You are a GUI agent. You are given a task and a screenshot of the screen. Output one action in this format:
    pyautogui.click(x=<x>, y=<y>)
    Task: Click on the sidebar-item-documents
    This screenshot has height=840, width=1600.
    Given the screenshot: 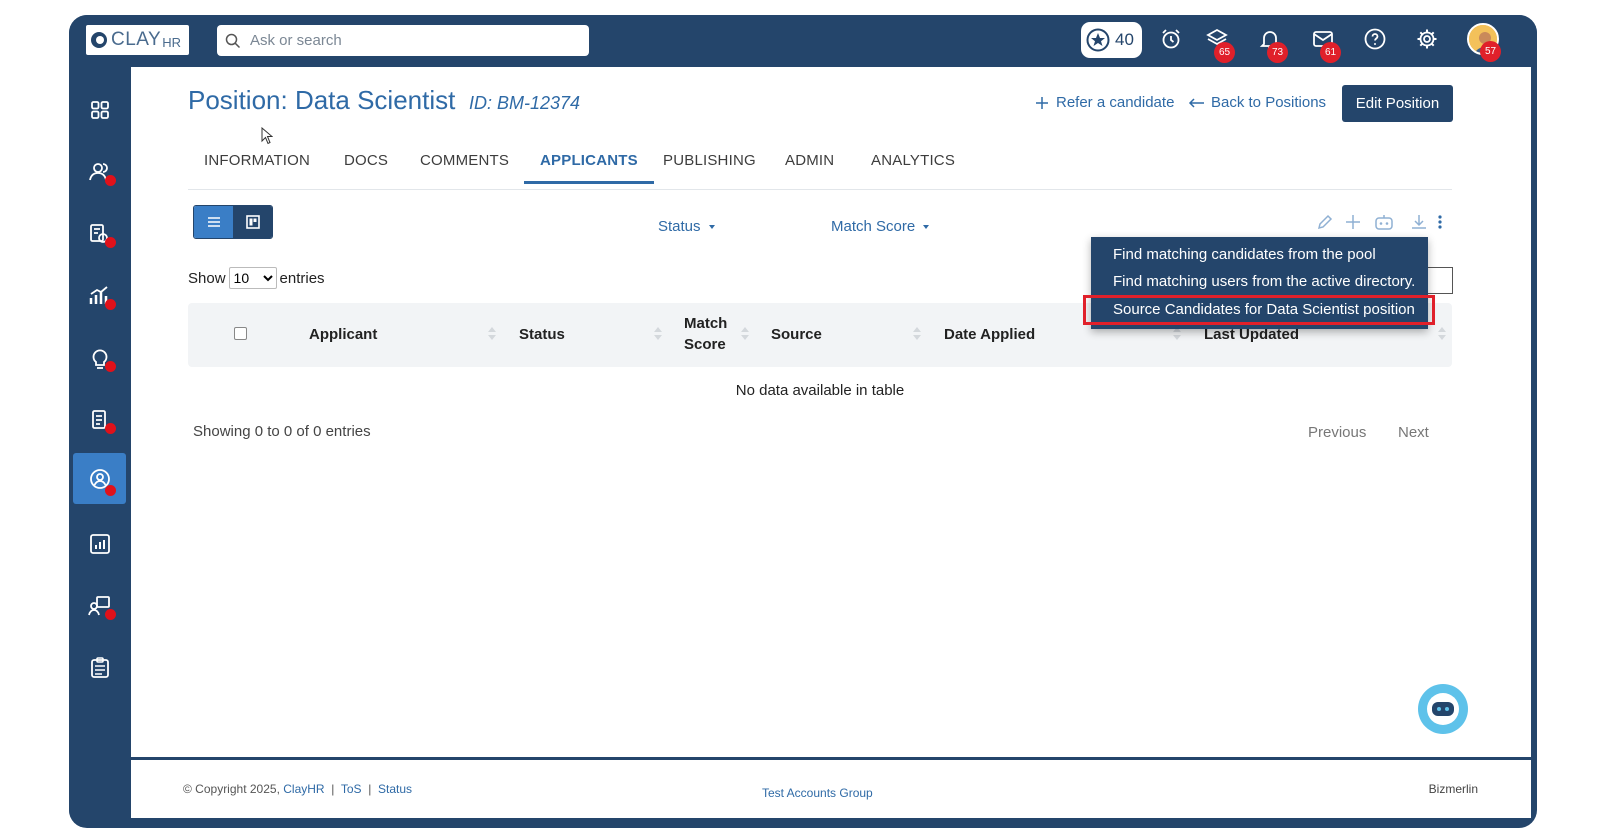 What is the action you would take?
    pyautogui.click(x=99, y=419)
    